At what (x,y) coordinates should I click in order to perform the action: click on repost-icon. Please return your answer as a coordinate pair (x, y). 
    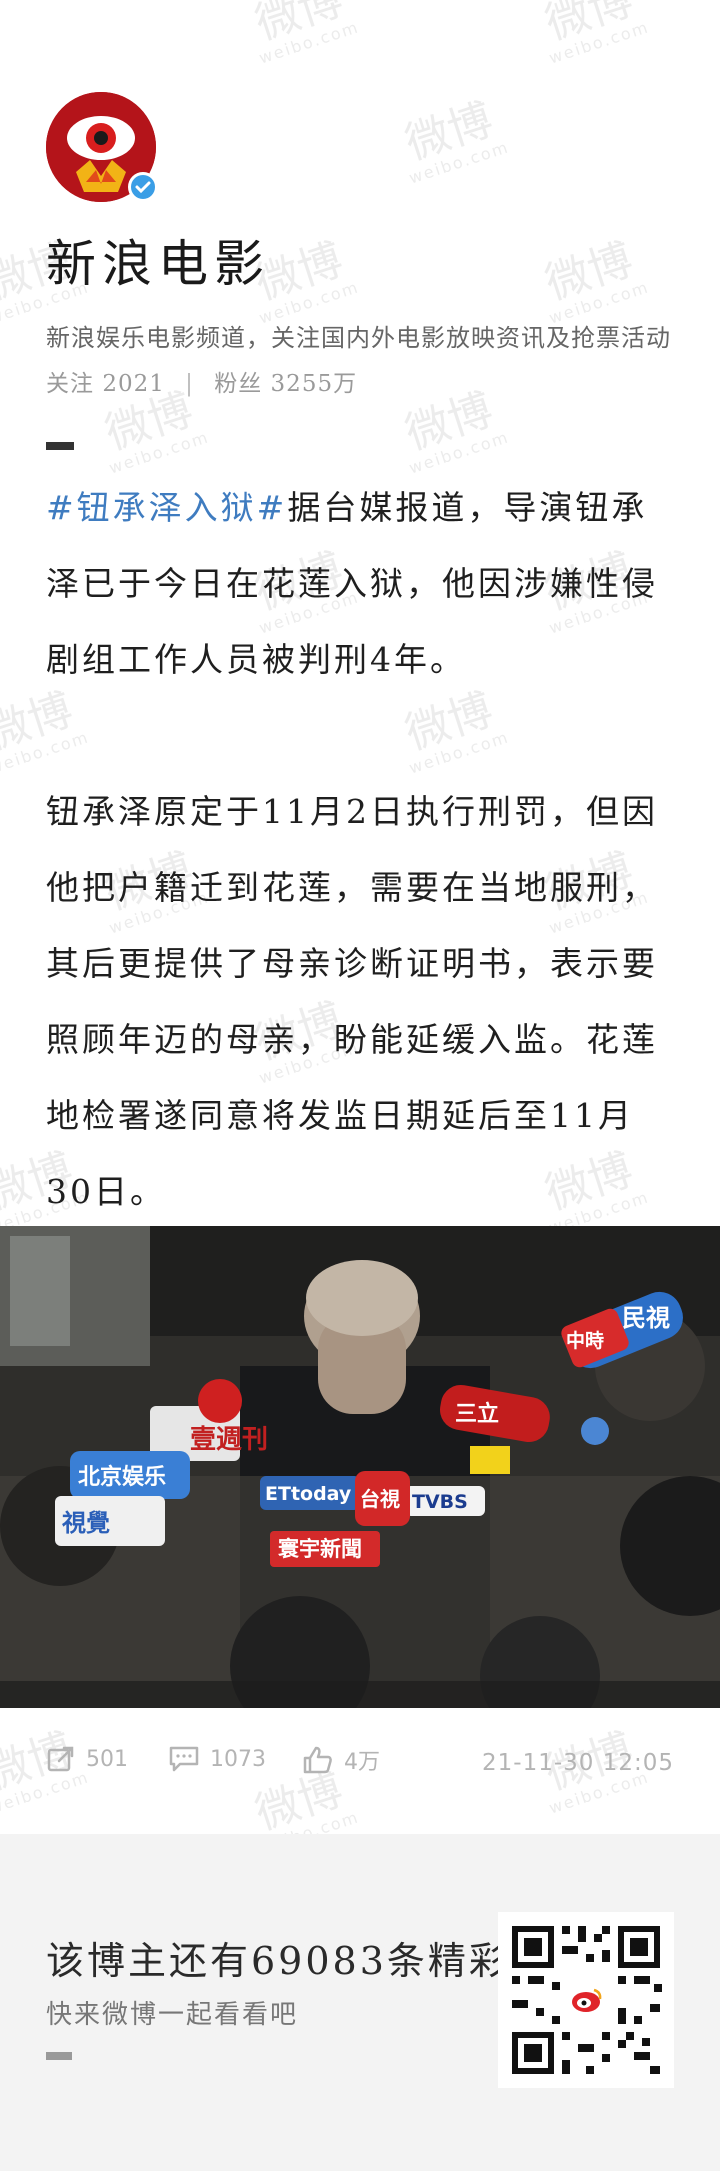
    Looking at the image, I should click on (60, 1759).